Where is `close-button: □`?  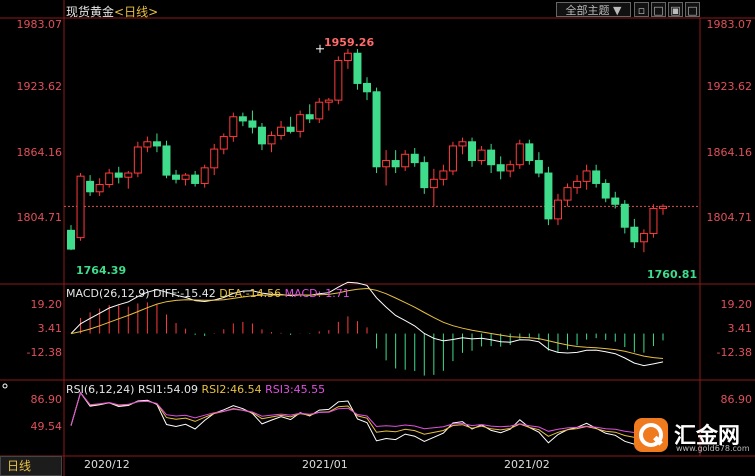 close-button: □ is located at coordinates (692, 9).